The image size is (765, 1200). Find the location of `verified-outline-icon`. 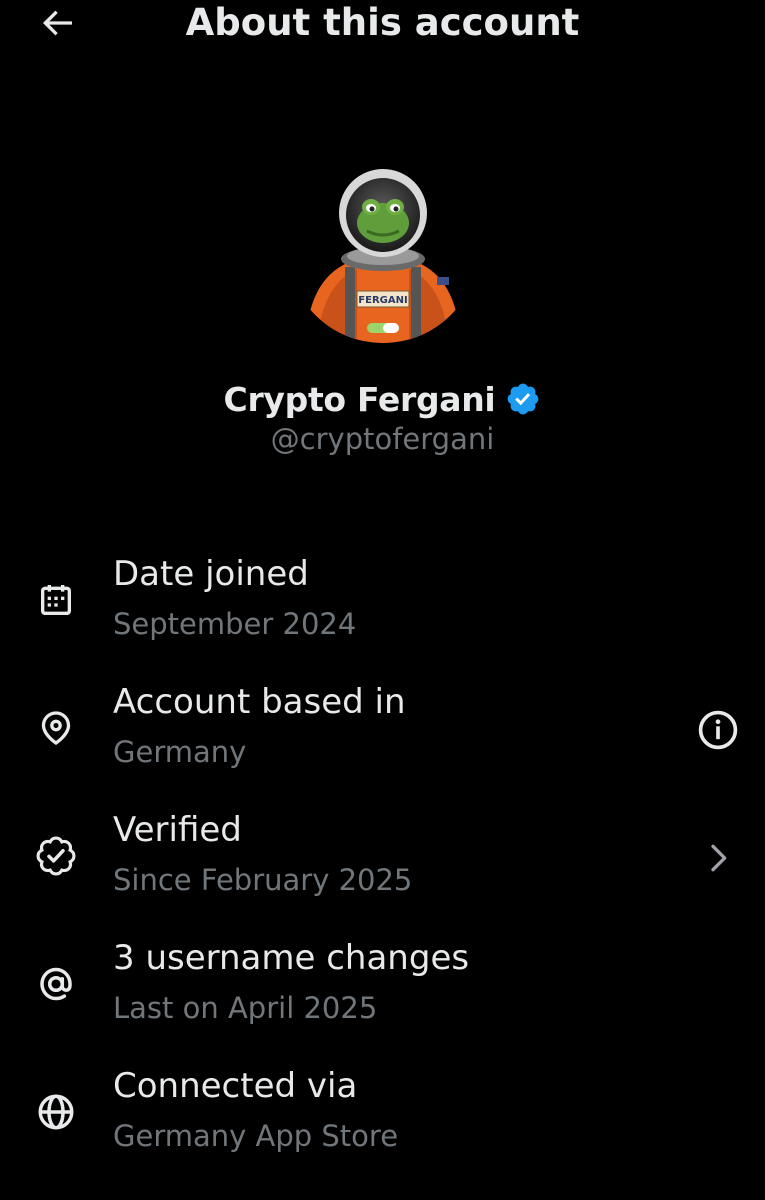

verified-outline-icon is located at coordinates (56, 856).